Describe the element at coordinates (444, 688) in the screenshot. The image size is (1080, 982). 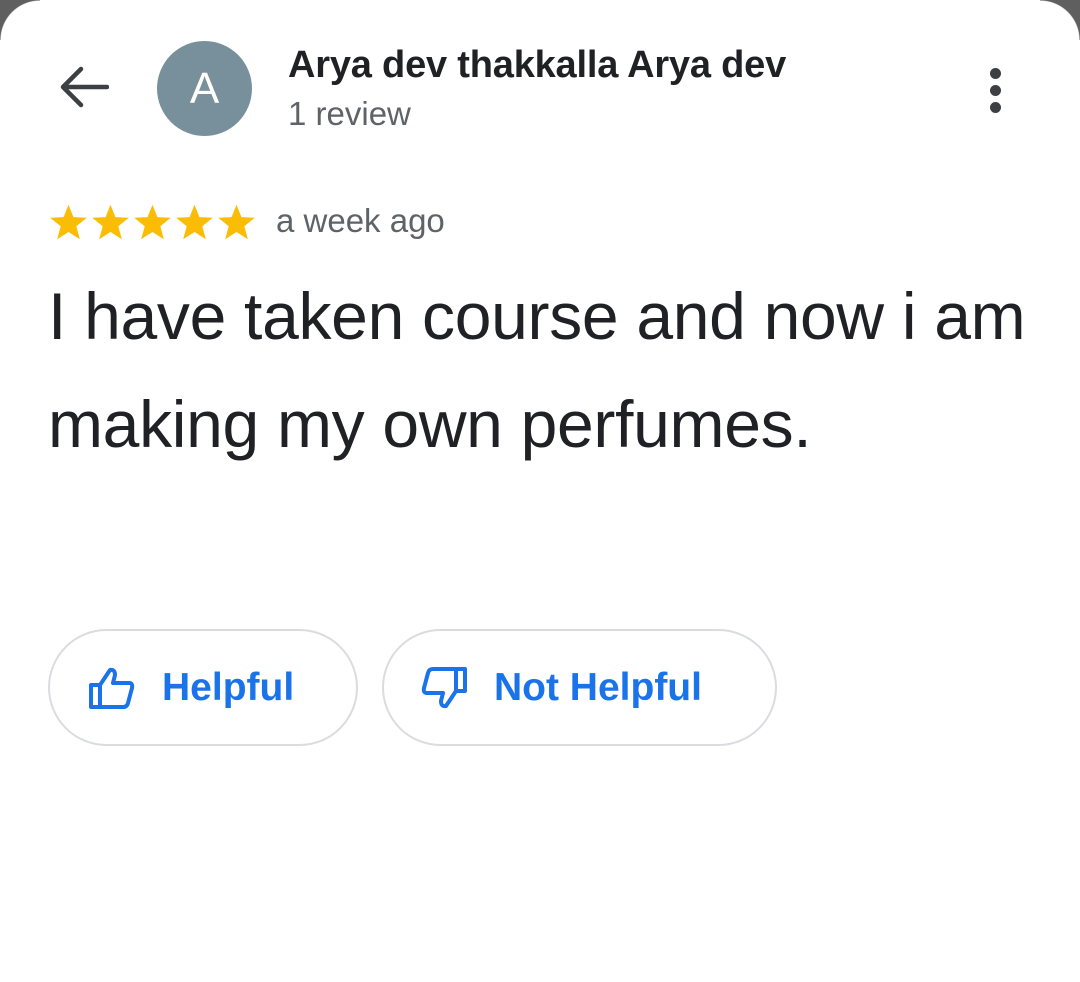
I see `thumbs-down-icon` at that location.